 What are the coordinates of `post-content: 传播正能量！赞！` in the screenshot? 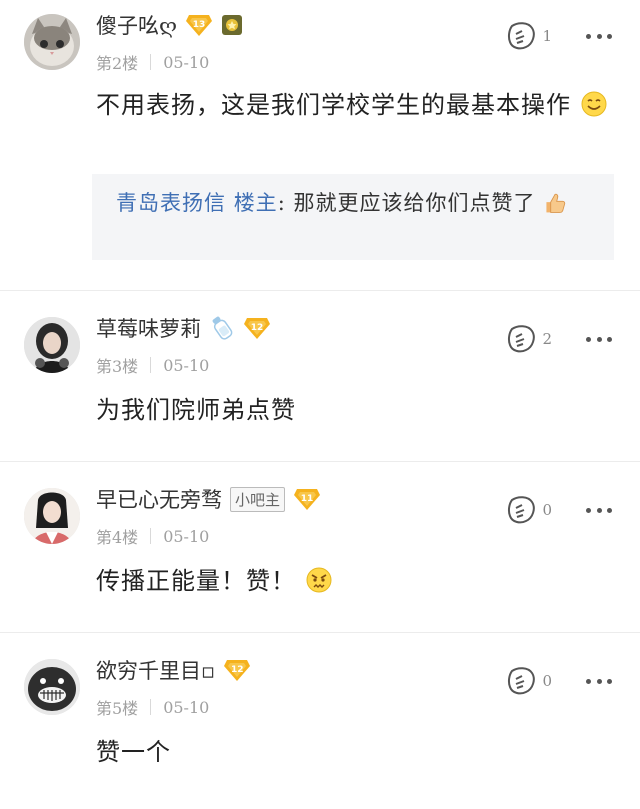 It's located at (353, 581).